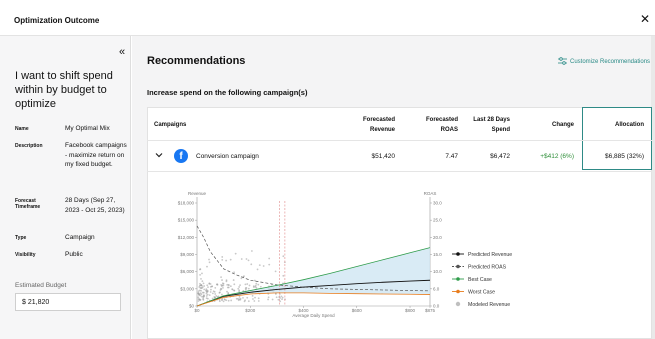 This screenshot has height=339, width=655. Describe the element at coordinates (435, 125) in the screenshot. I see `header-forecasted-roas: Forecasted ROAS` at that location.